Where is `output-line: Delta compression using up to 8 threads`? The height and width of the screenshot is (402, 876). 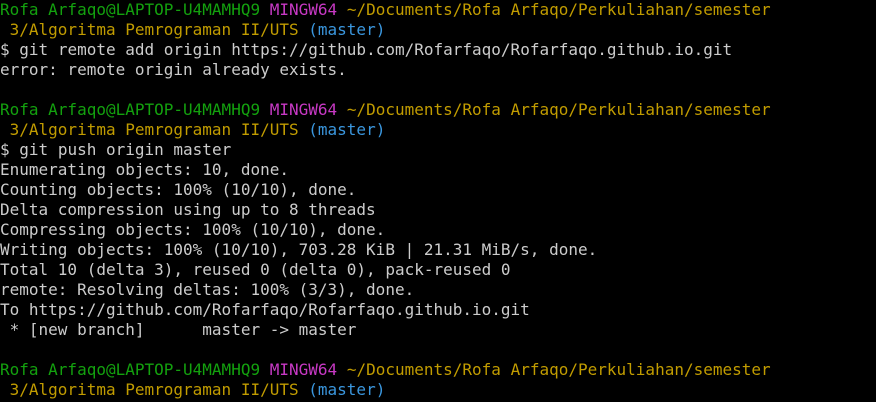
output-line: Delta compression using up to 8 threads is located at coordinates (188, 209).